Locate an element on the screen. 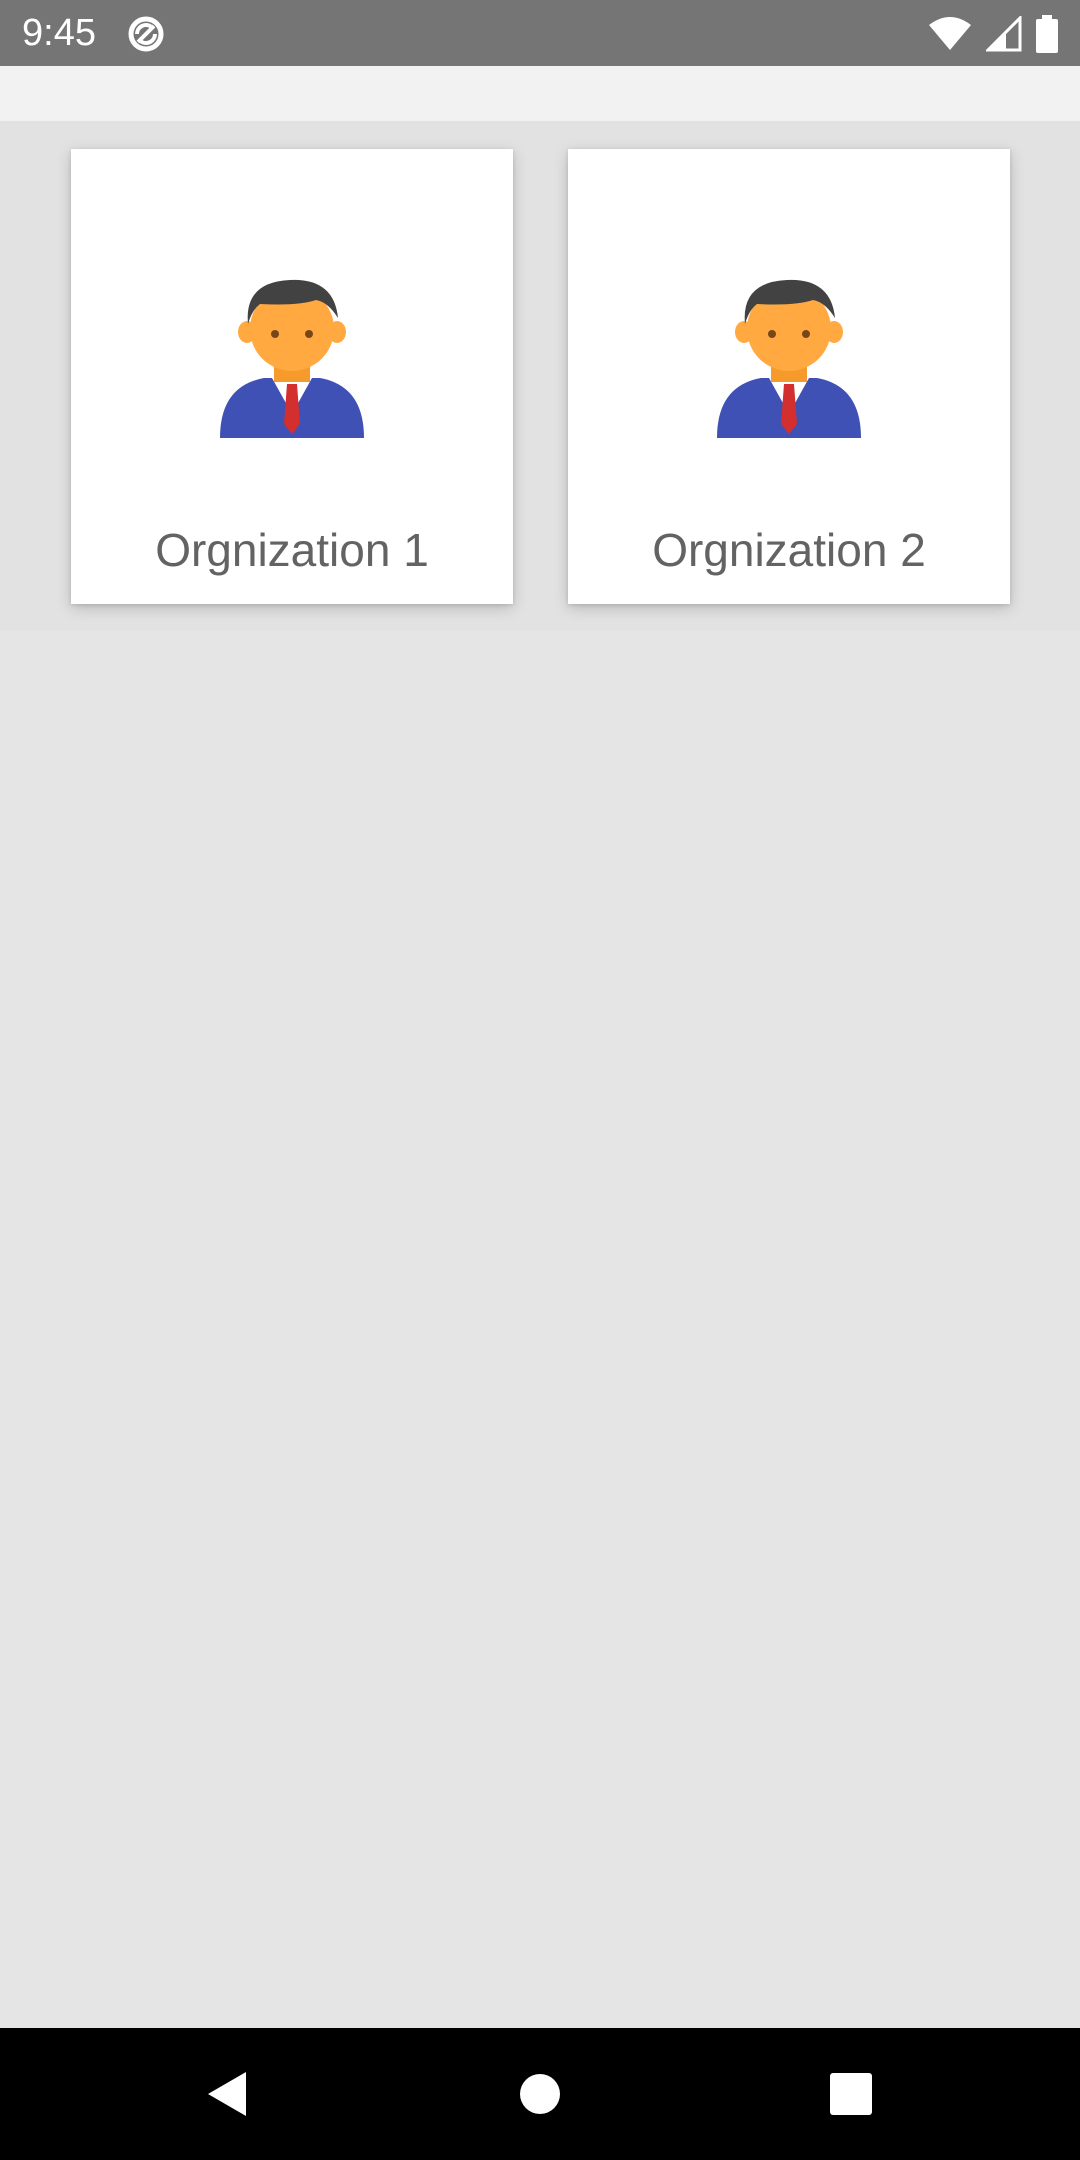 The height and width of the screenshot is (2160, 1080). app-bar is located at coordinates (540, 93).